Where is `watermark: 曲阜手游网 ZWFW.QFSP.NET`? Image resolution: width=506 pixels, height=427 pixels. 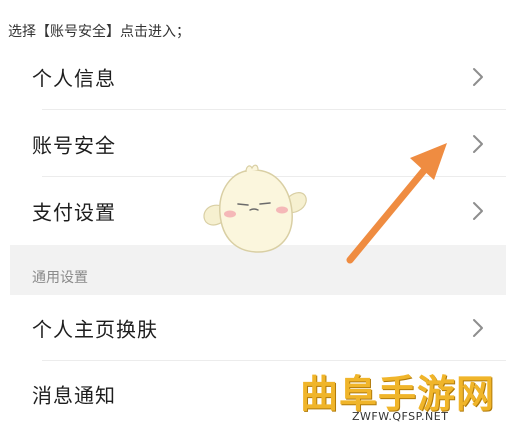 watermark: 曲阜手游网 ZWFW.QFSP.NET is located at coordinates (400, 394).